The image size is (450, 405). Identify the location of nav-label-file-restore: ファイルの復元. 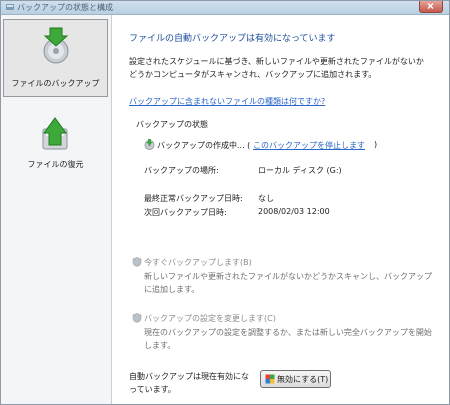
(55, 164).